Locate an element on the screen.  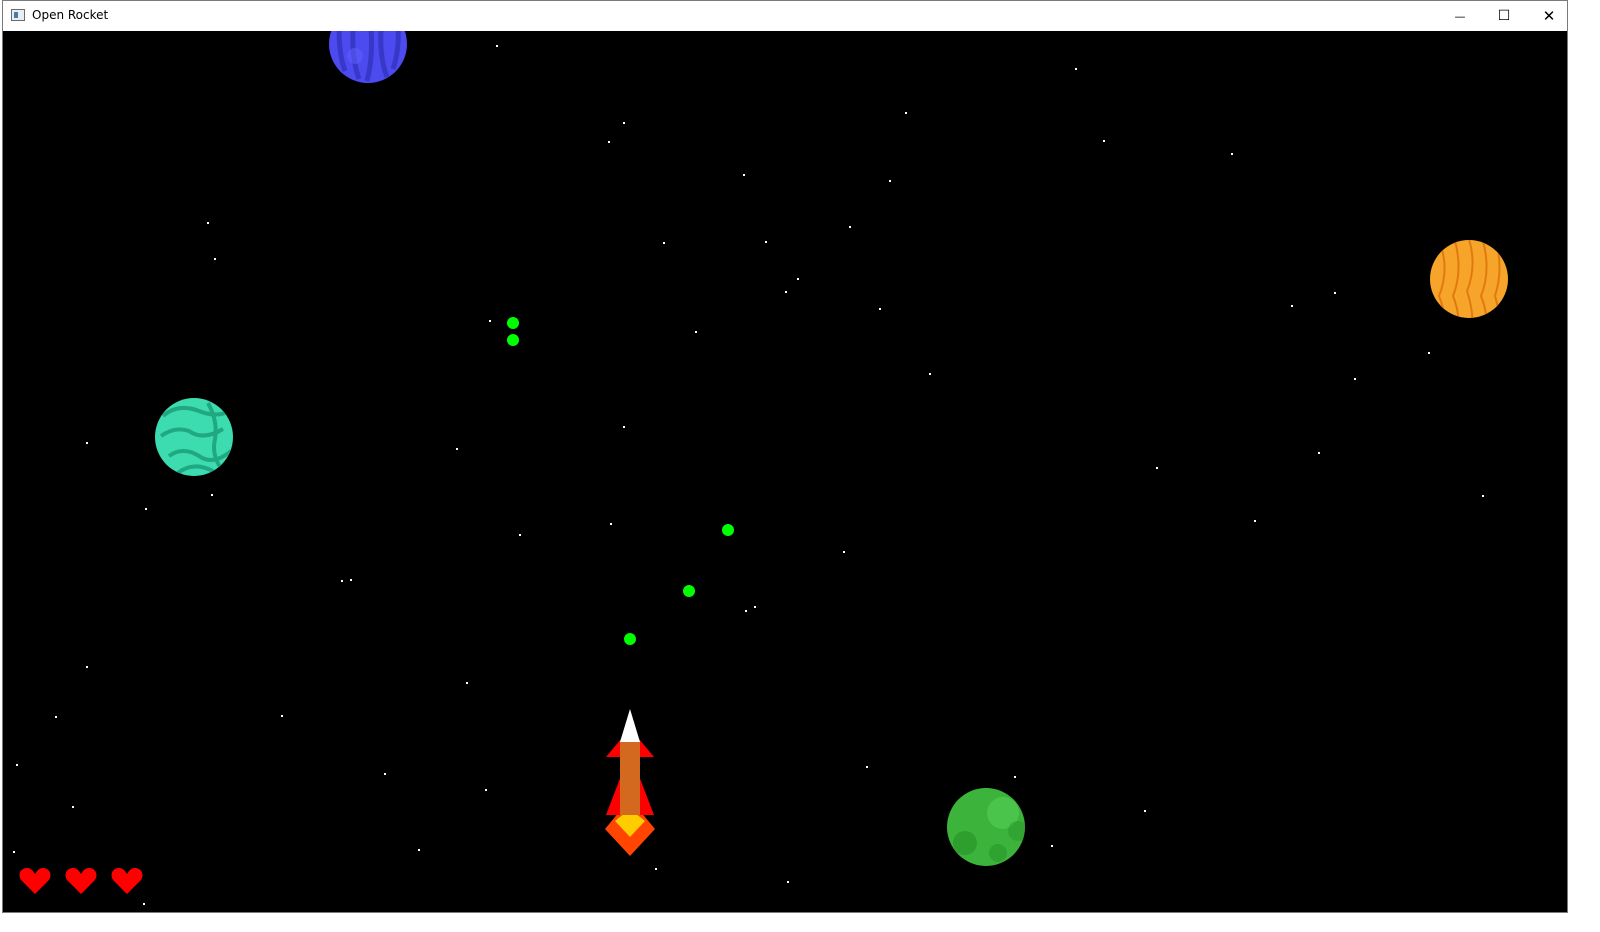
maximize-button: ☐ is located at coordinates (1504, 16).